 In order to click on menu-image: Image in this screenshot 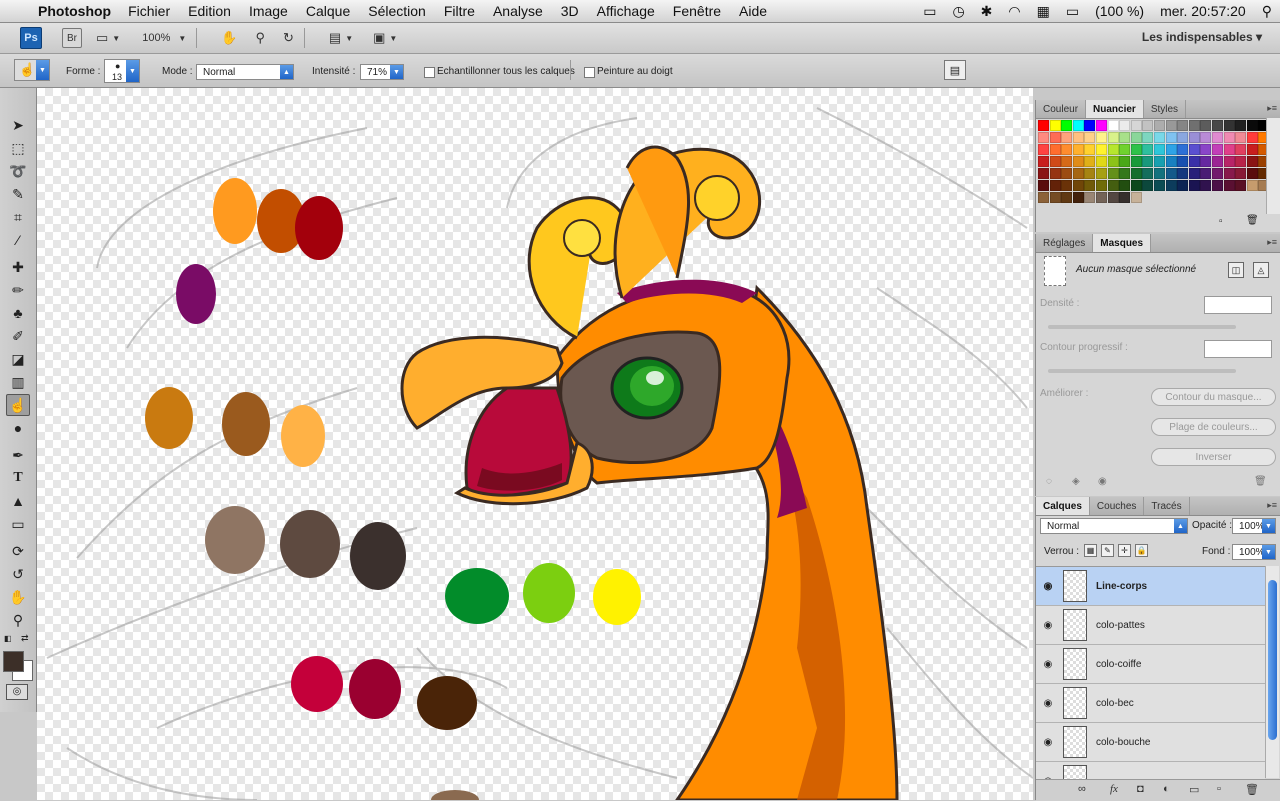, I will do `click(268, 11)`.